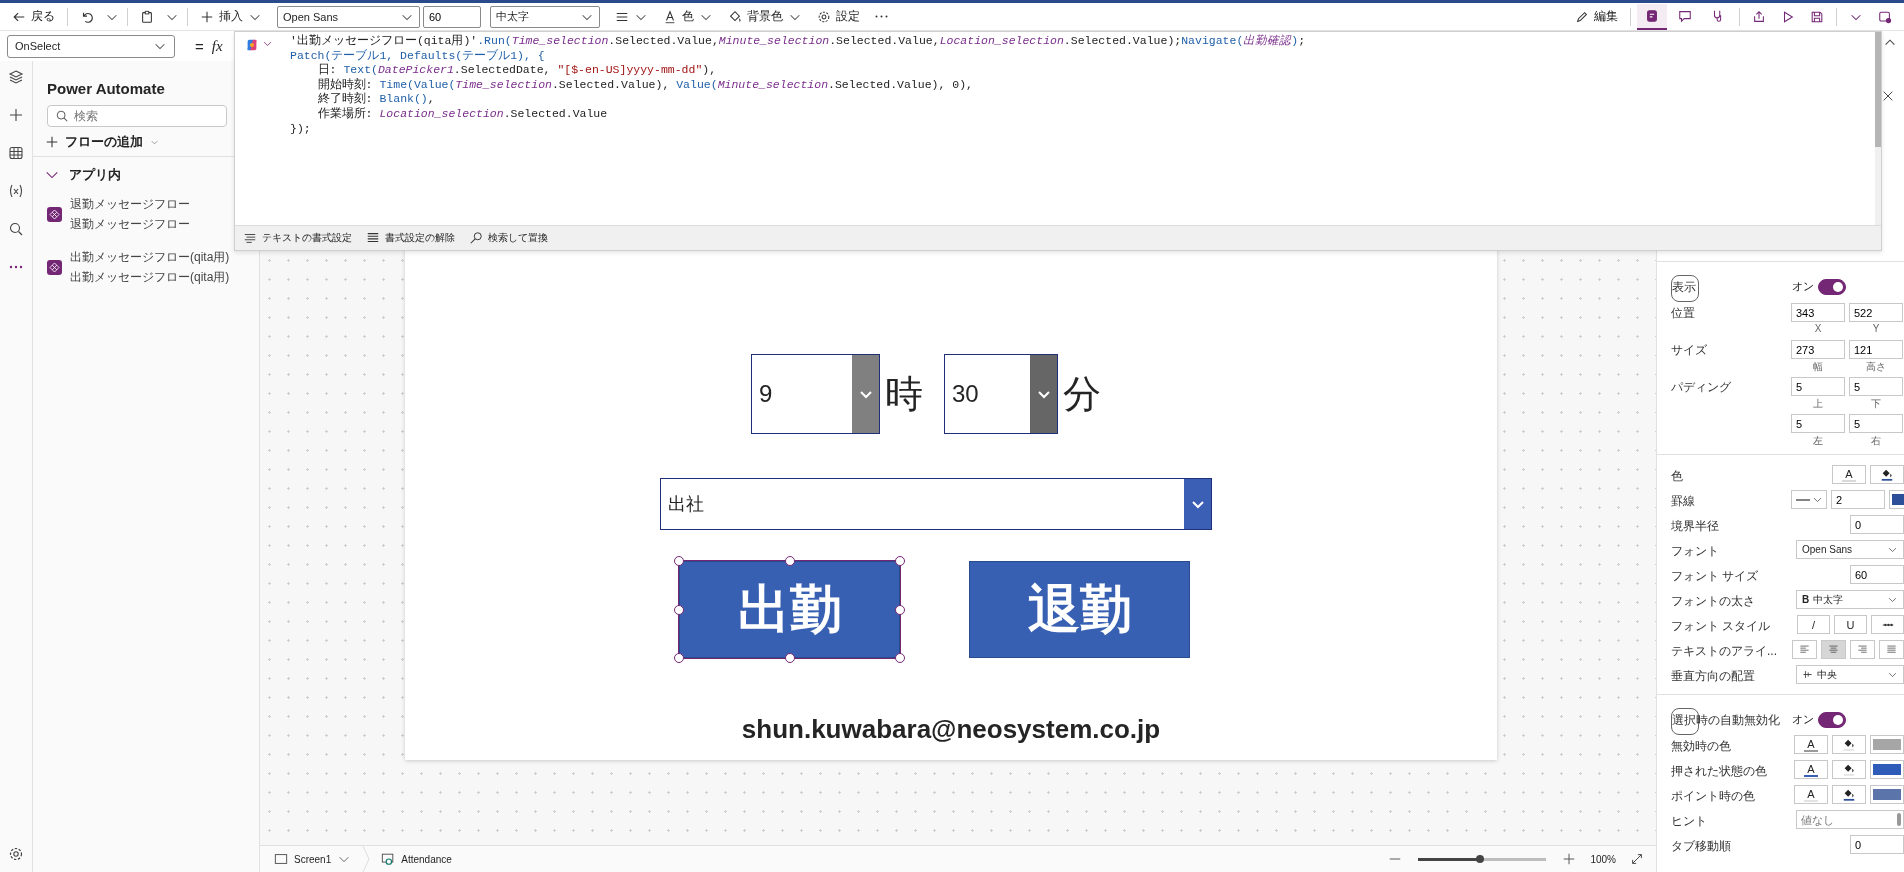 The image size is (1904, 872). Describe the element at coordinates (297, 238) in the screenshot. I see `format-text-button: テキストの書式設定` at that location.